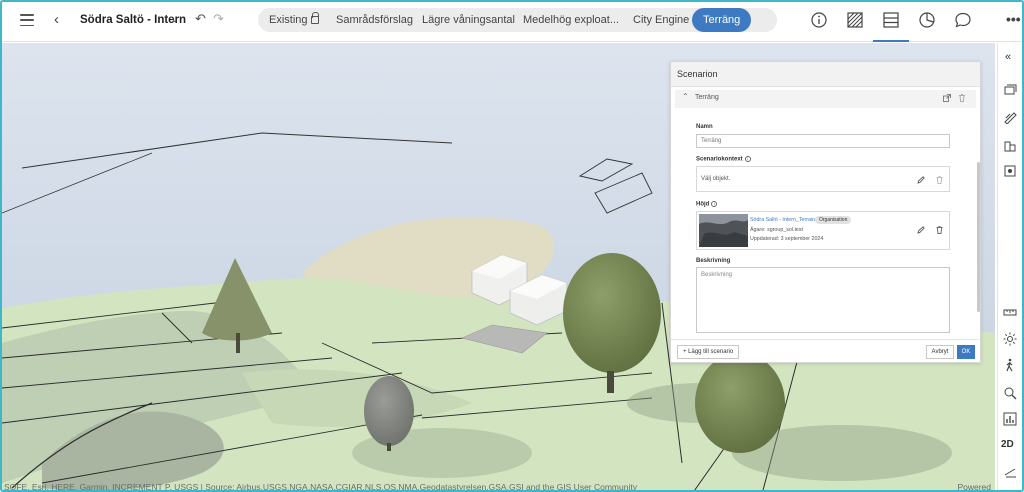  I want to click on panel-title: Scenarion, so click(697, 74).